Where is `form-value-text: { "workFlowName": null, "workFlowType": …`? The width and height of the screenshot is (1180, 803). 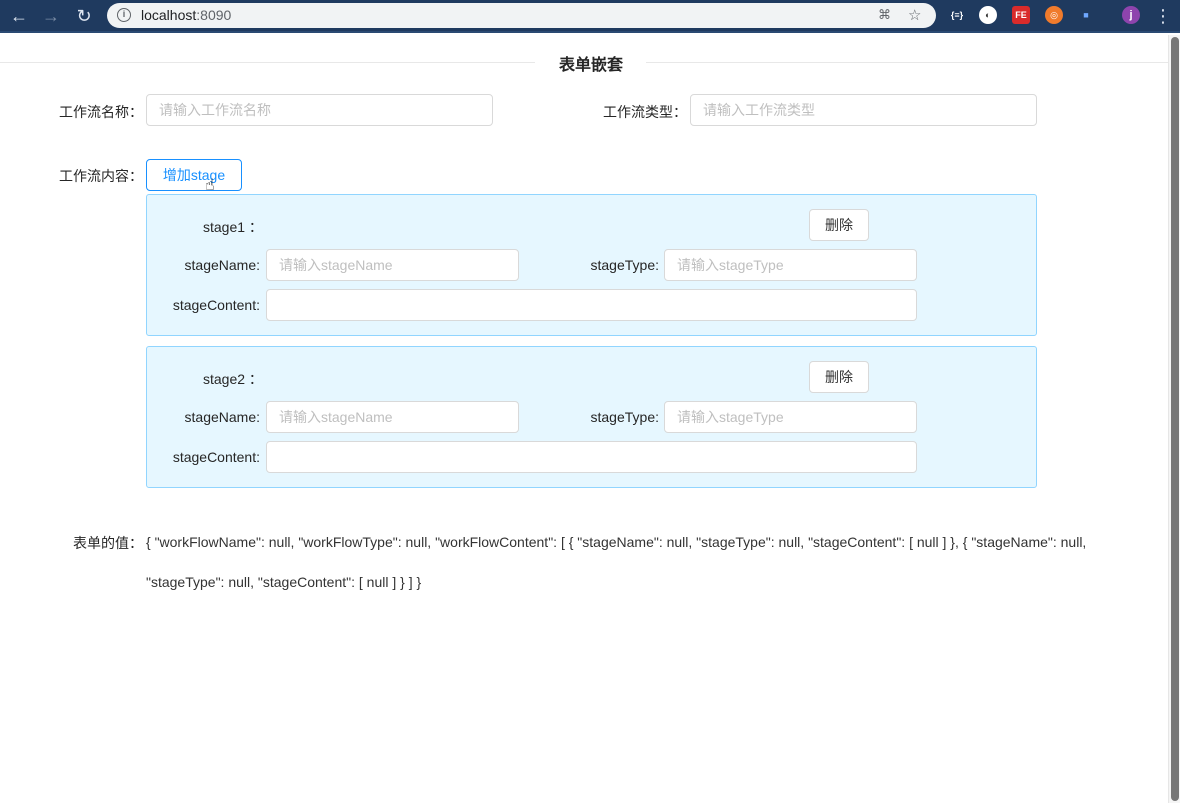 form-value-text: { "workFlowName": null, "workFlowType": … is located at coordinates (616, 562).